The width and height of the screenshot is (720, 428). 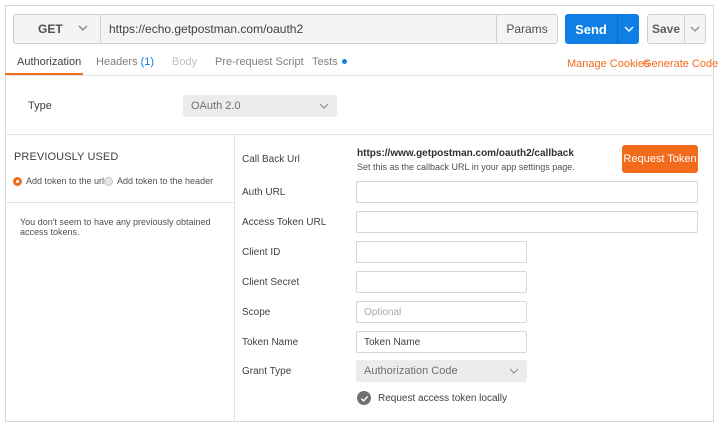 I want to click on manage-cookies-link: Manage Cookies, so click(x=608, y=64).